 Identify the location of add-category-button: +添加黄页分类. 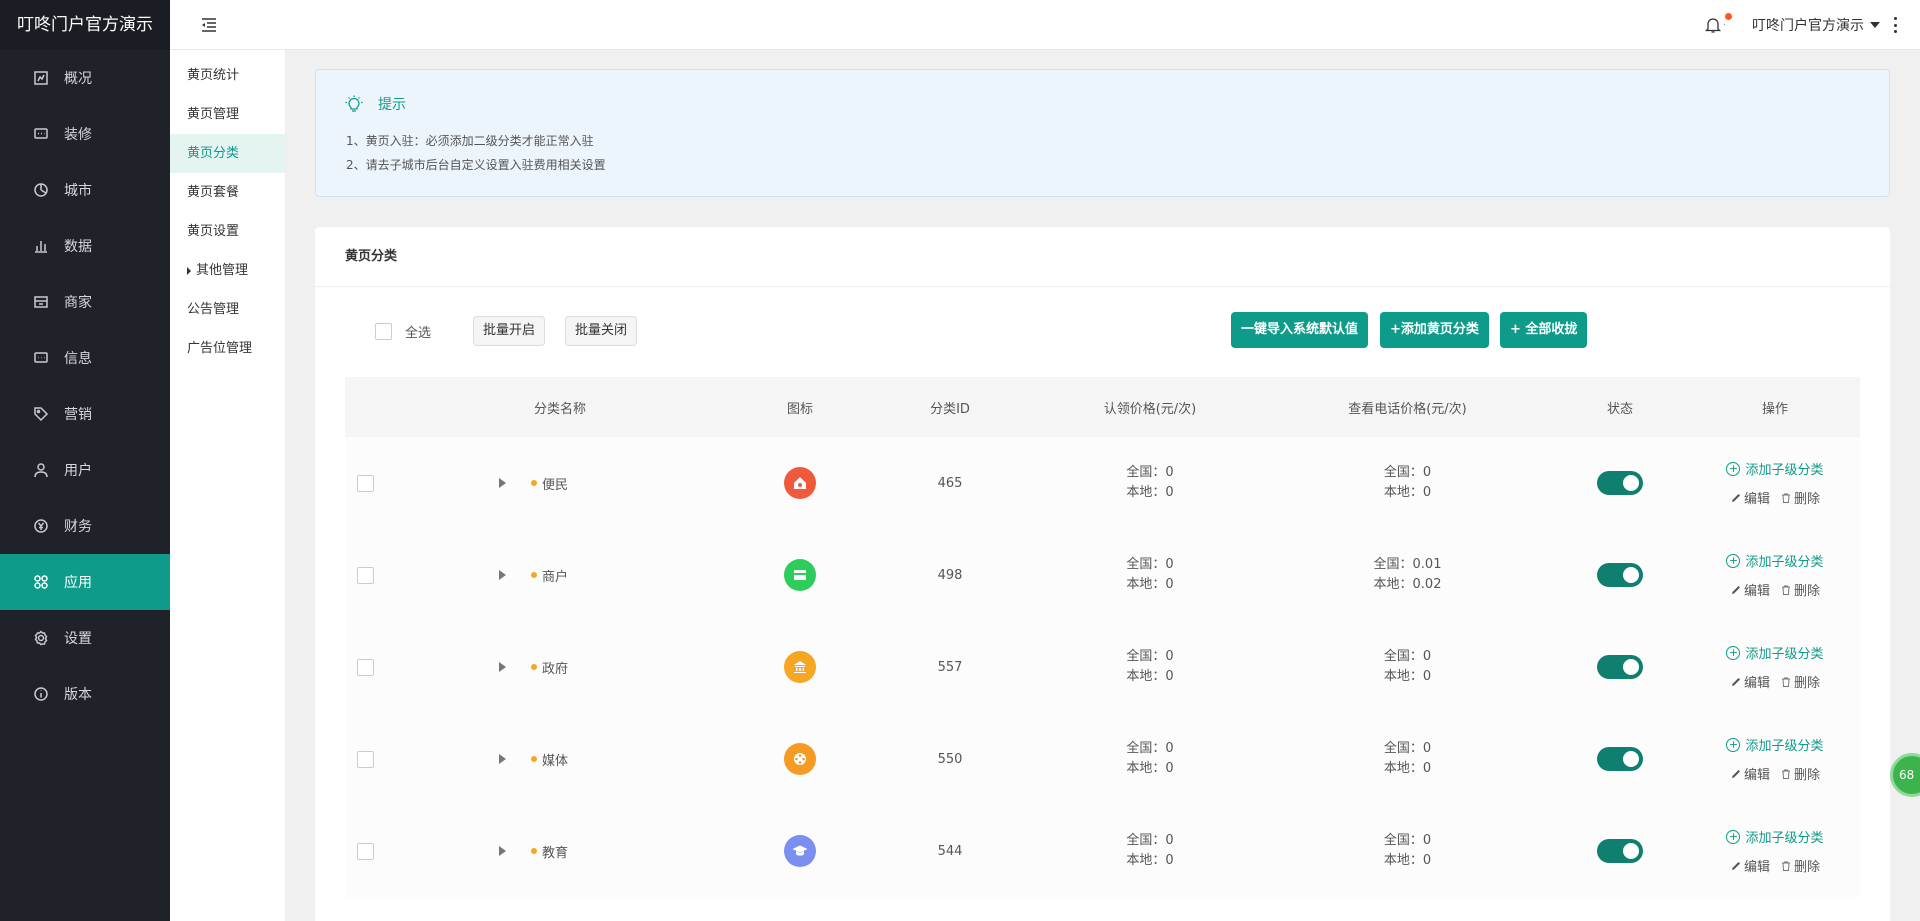
(1434, 330).